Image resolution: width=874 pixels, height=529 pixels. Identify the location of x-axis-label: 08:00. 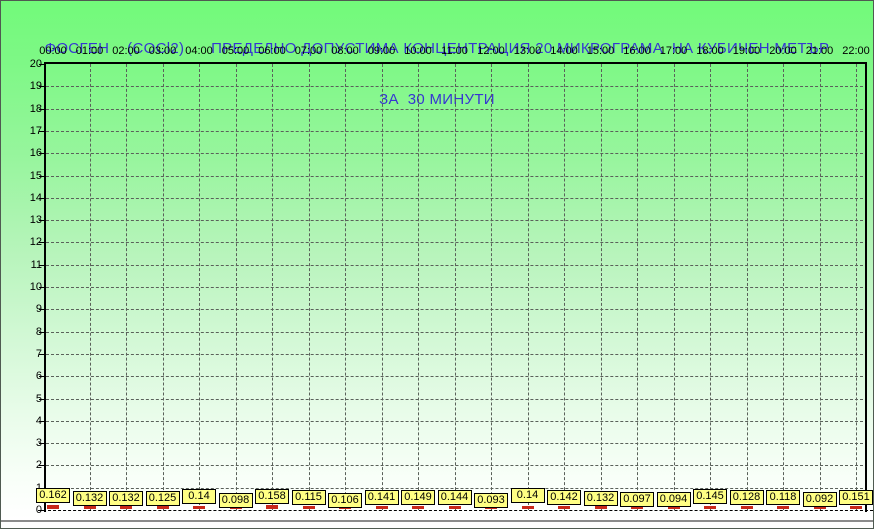
(345, 51).